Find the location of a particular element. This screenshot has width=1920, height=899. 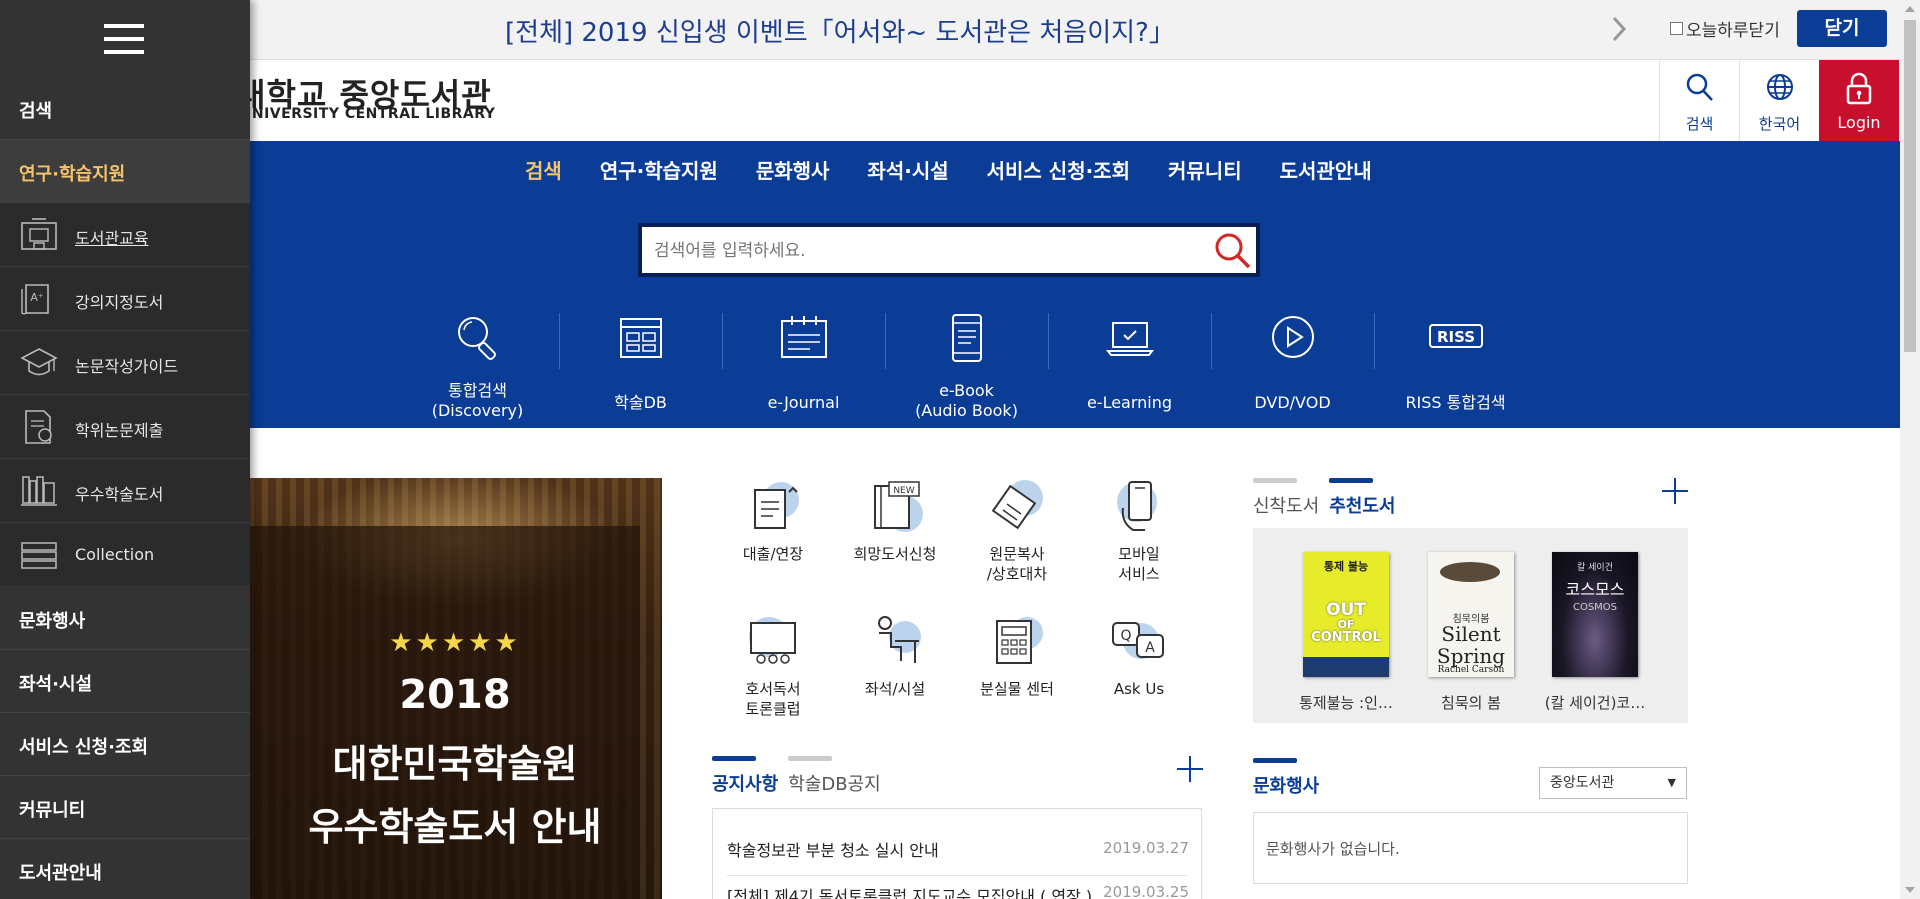

quick-dvd-vod: DVD/VOD is located at coordinates (1292, 368).